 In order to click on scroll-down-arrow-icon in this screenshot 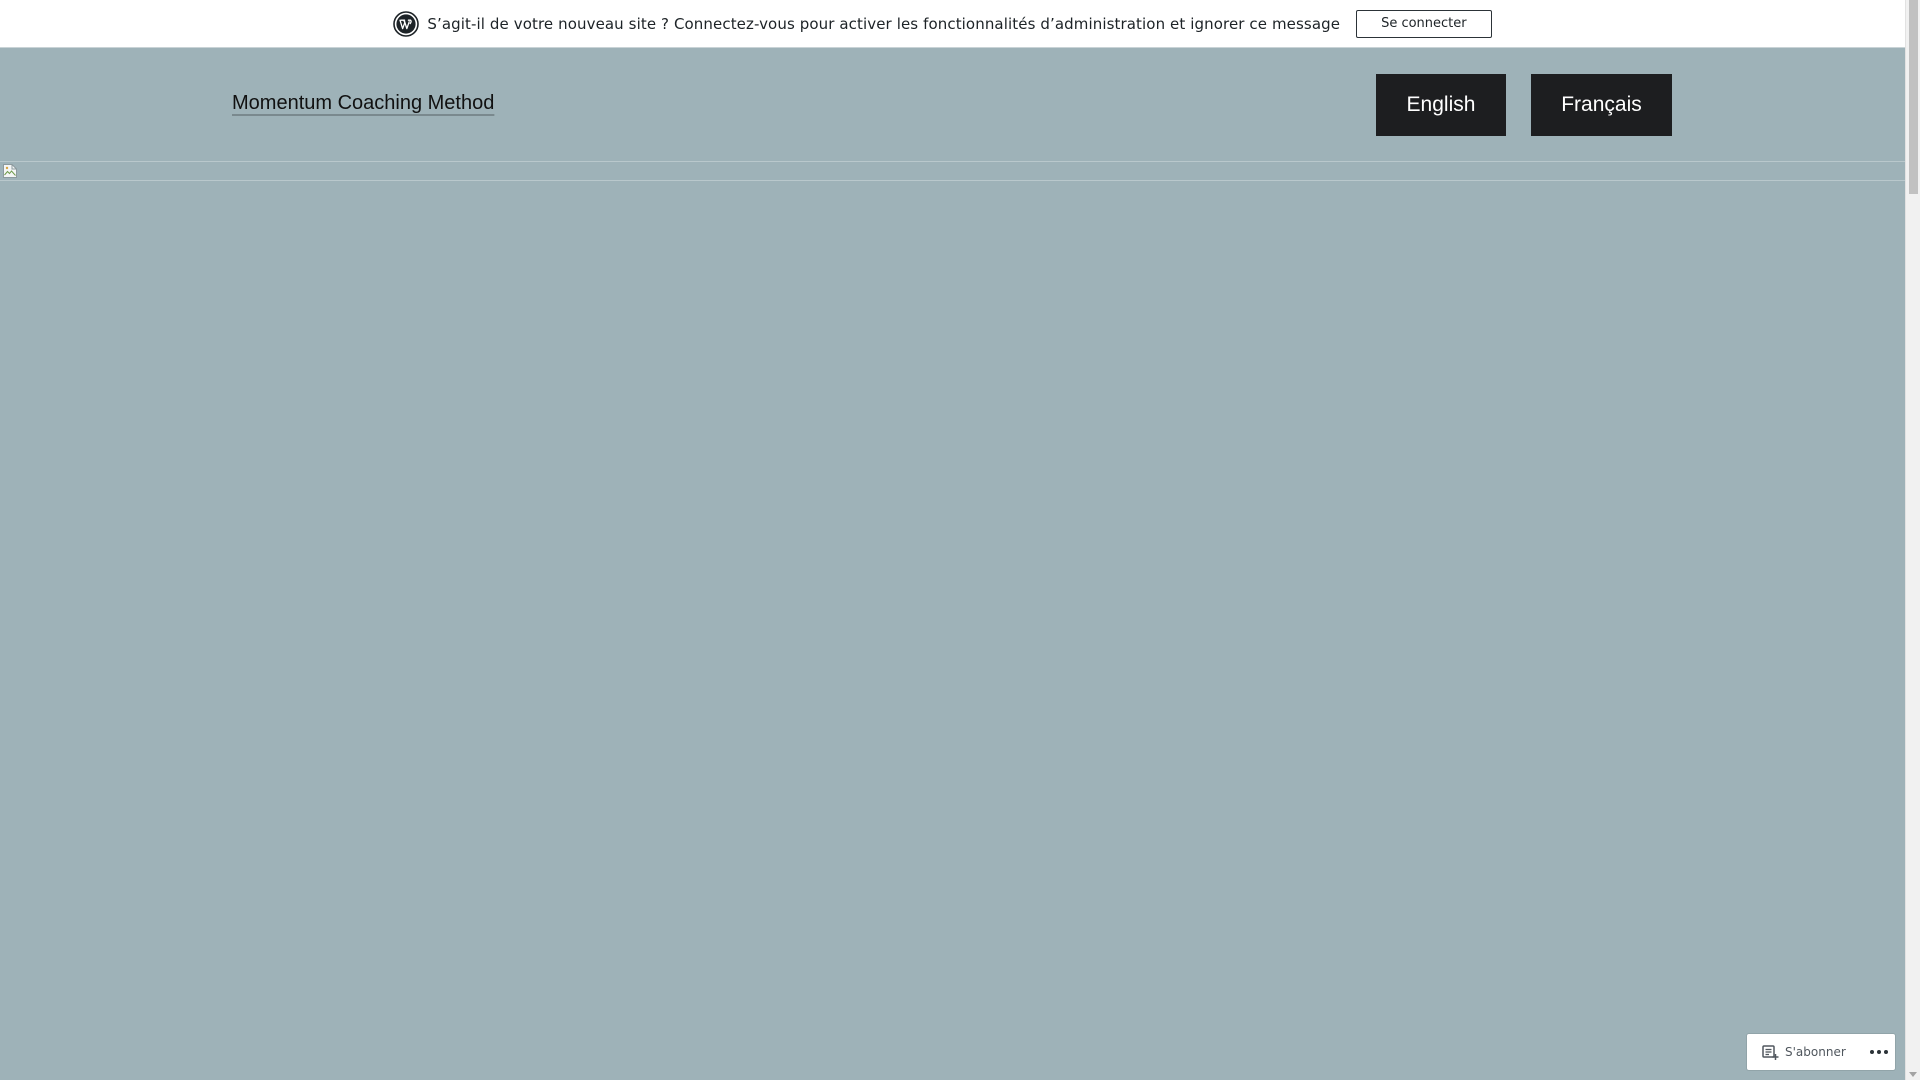, I will do `click(1913, 1074)`.